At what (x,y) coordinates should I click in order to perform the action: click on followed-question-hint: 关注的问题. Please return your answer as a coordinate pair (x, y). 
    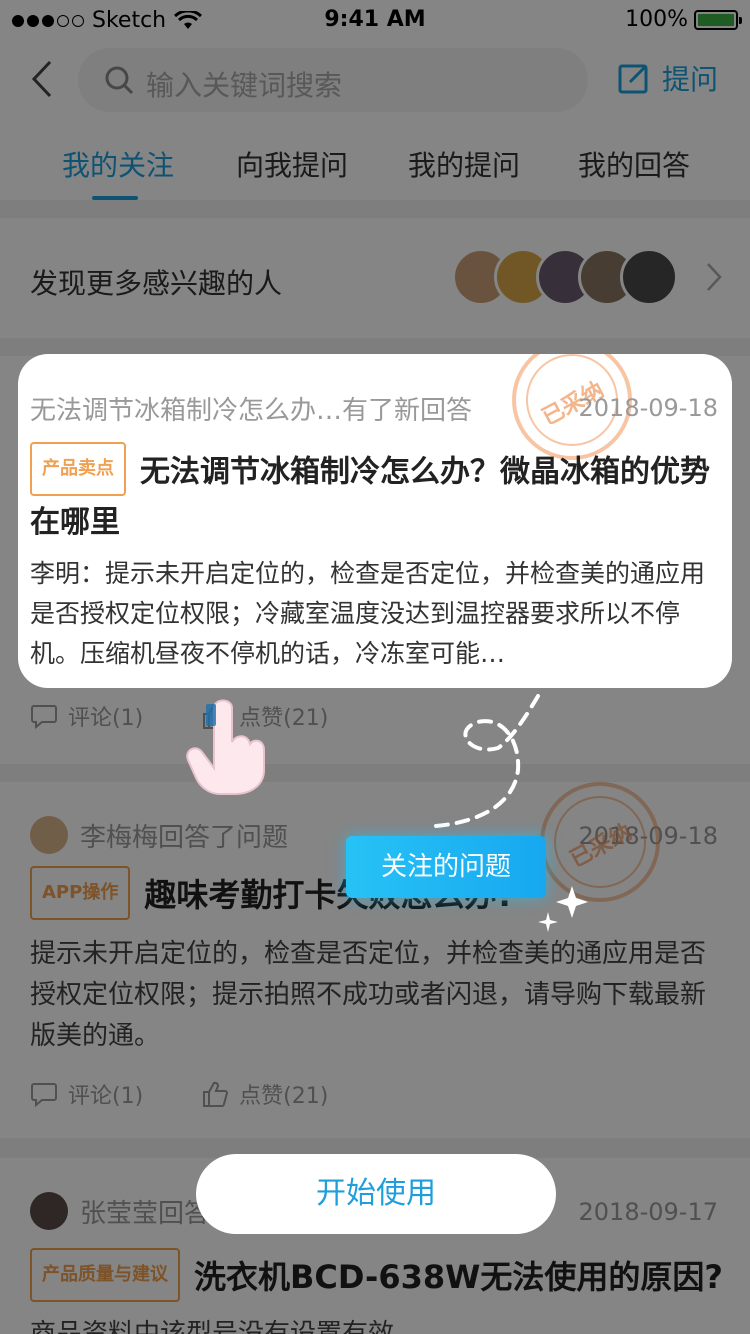
    Looking at the image, I should click on (446, 867).